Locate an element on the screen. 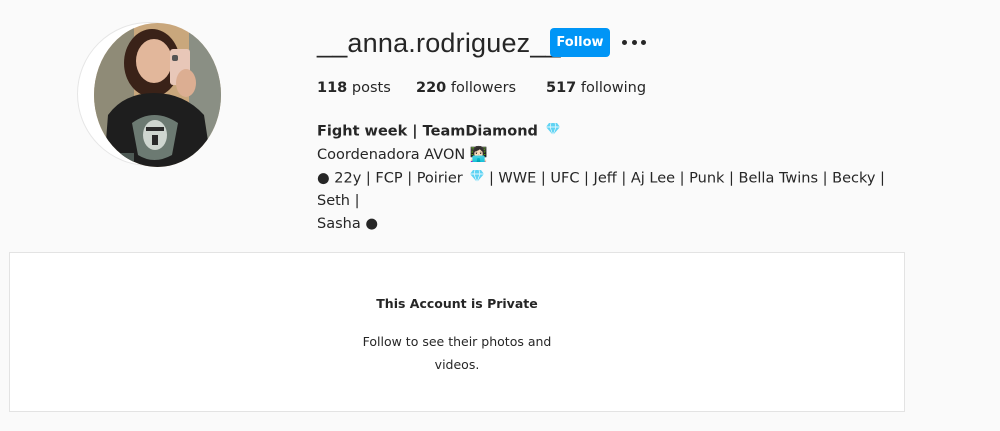 This screenshot has width=1000, height=431. private-title: This Account is Private is located at coordinates (457, 303).